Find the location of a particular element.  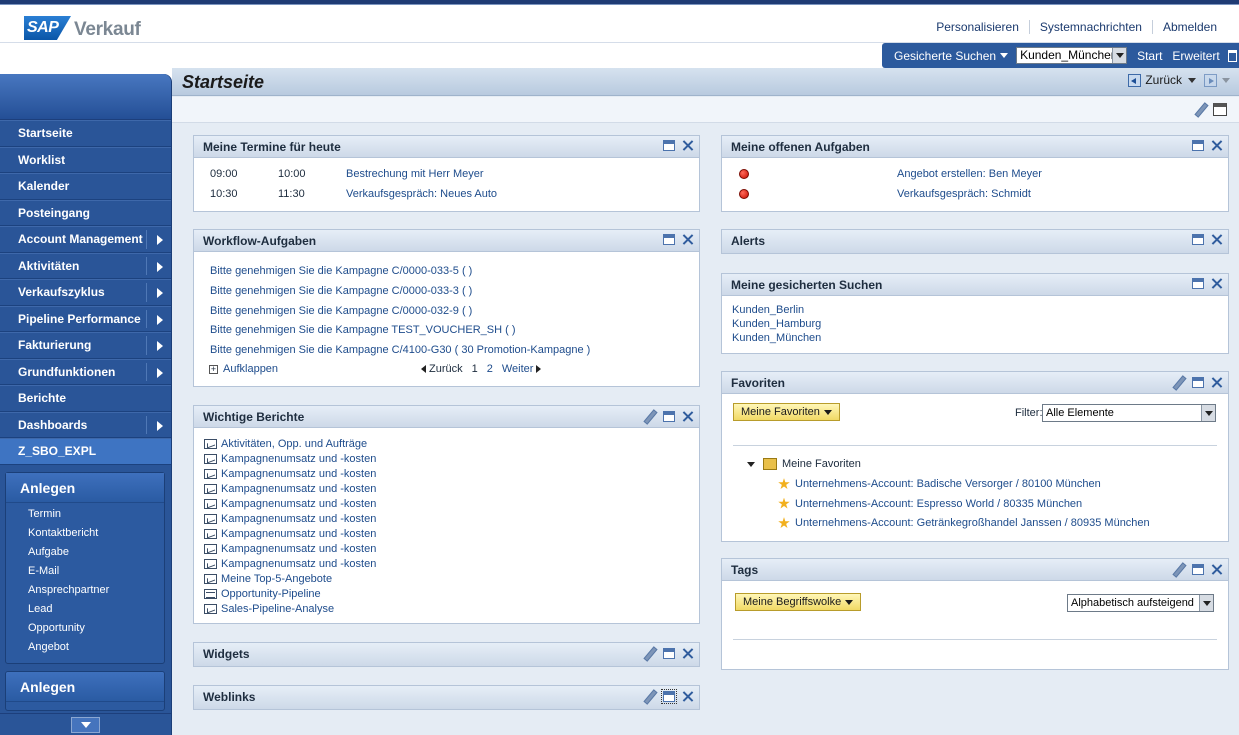

tag-cloud-button: Meine Begriffswolke is located at coordinates (798, 602).